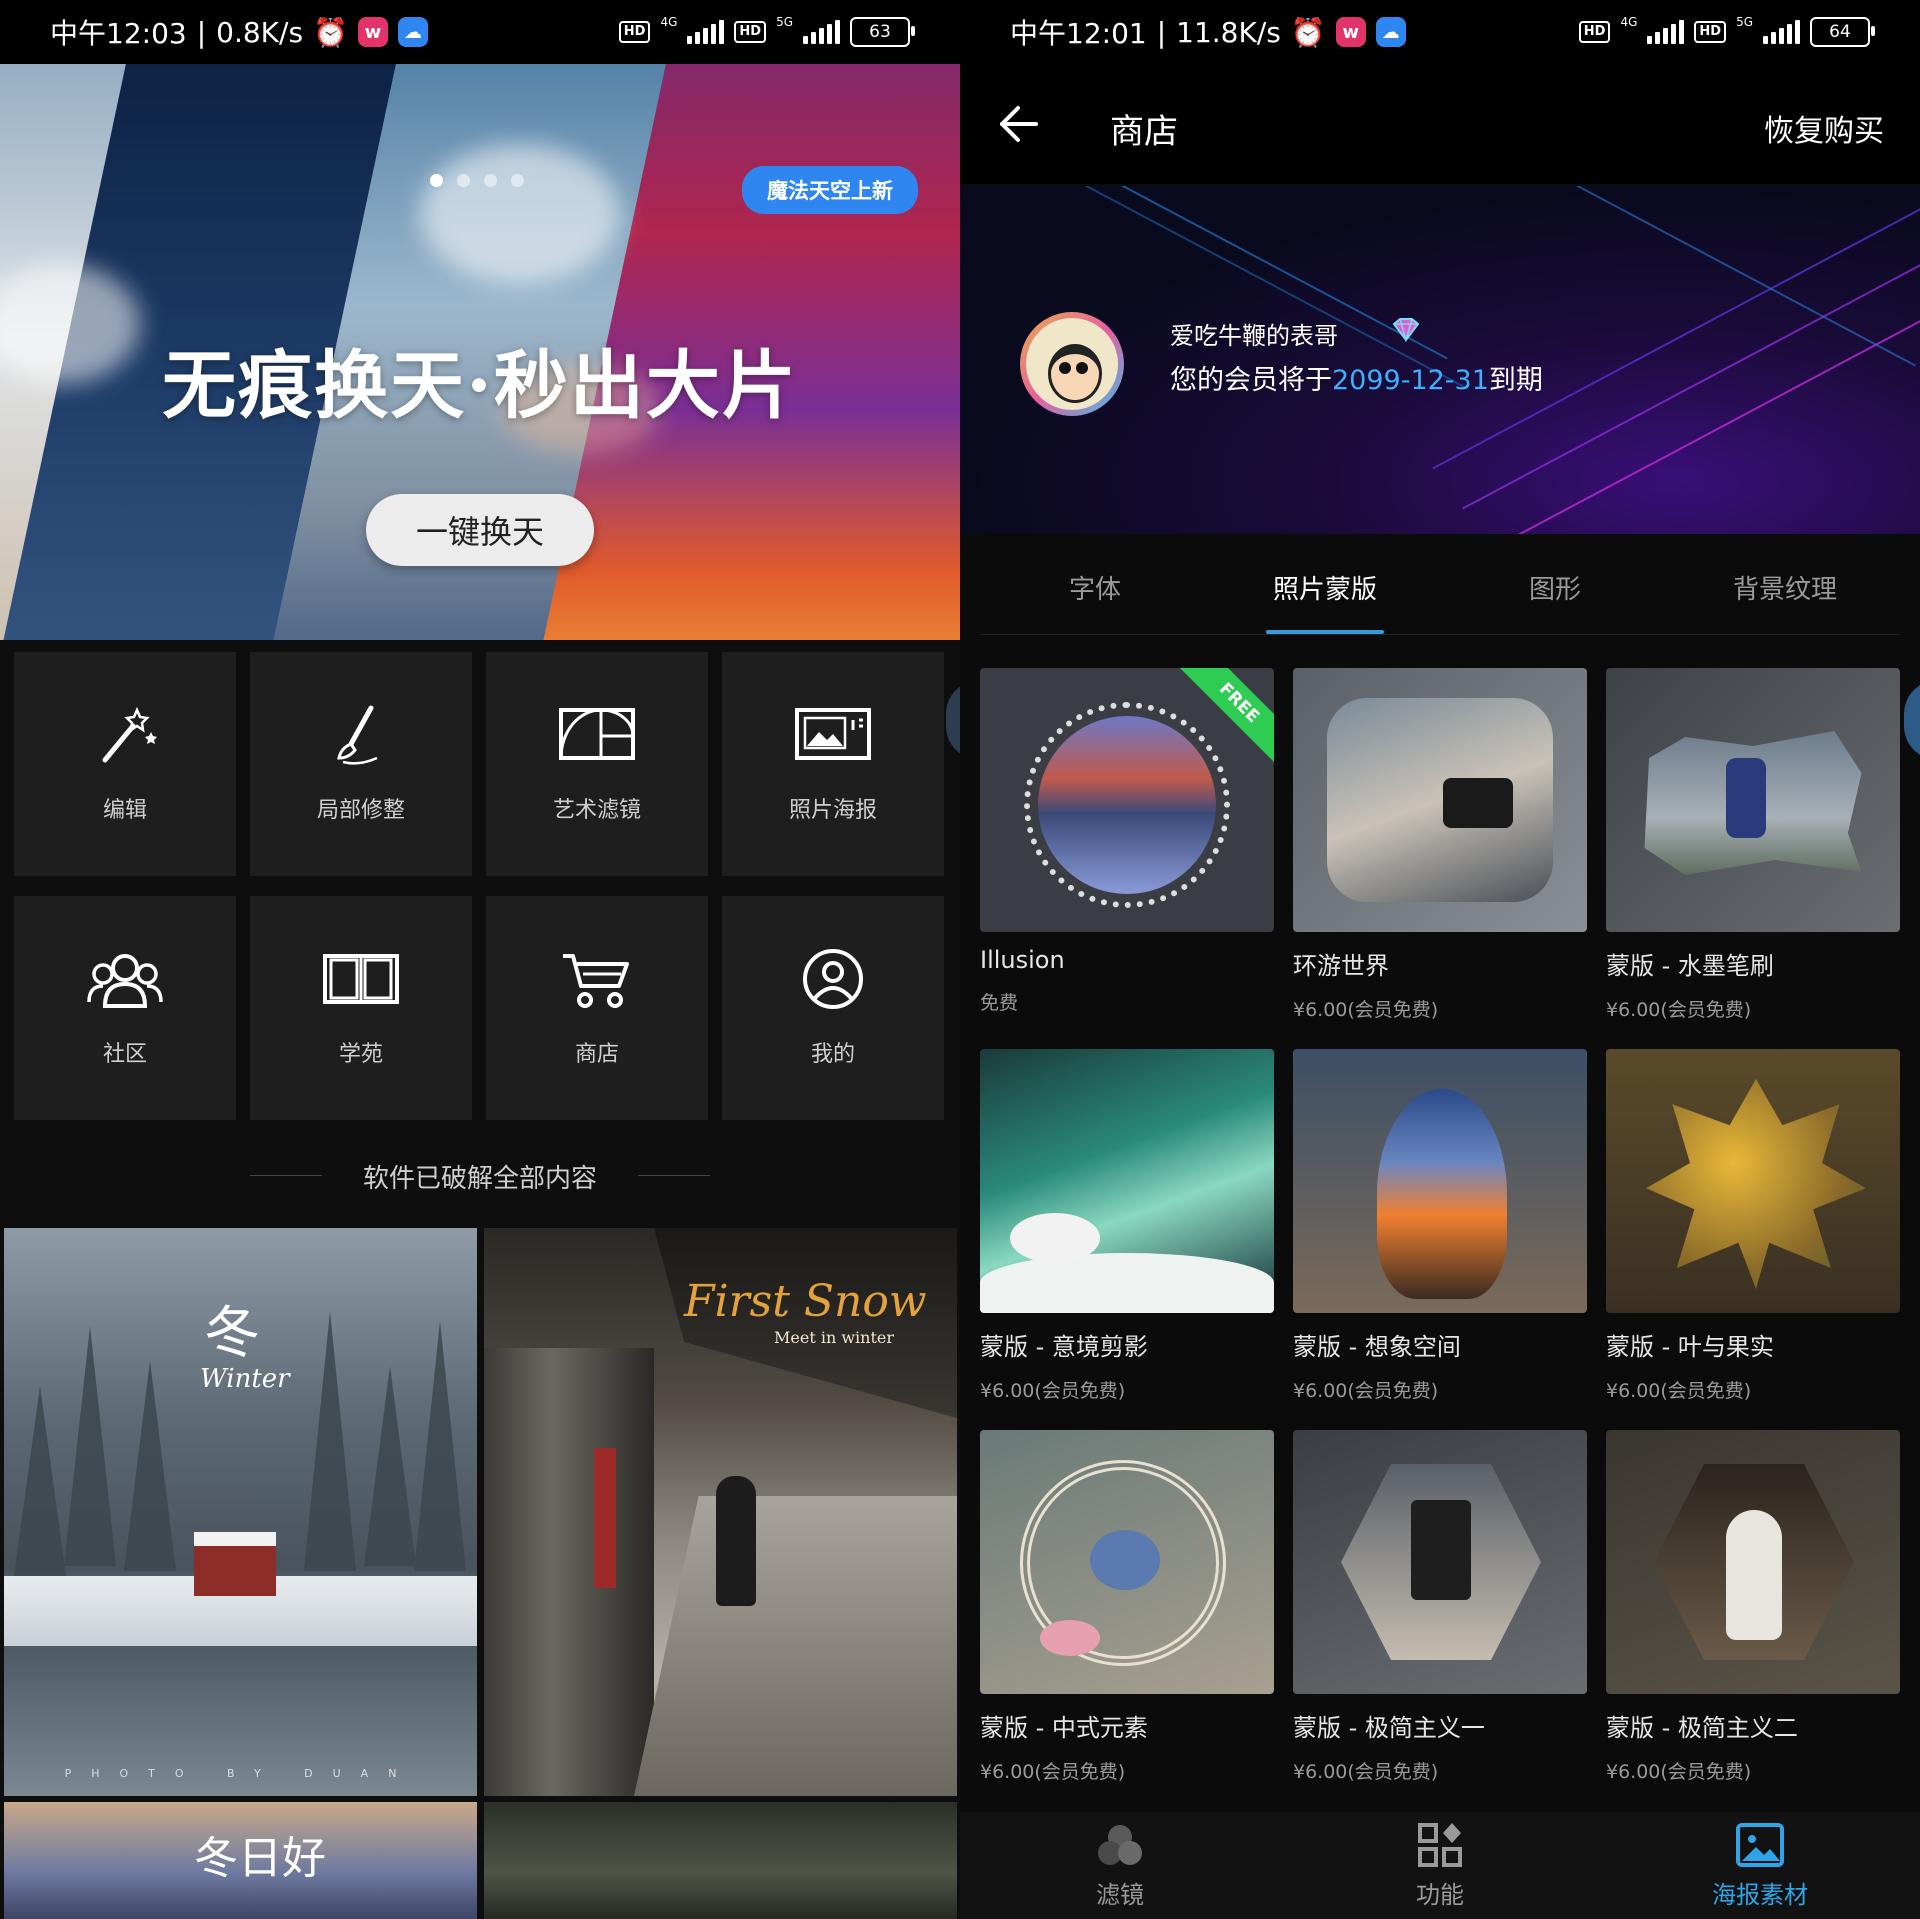 This screenshot has height=1919, width=1920. I want to click on battery-icon: 63, so click(882, 32).